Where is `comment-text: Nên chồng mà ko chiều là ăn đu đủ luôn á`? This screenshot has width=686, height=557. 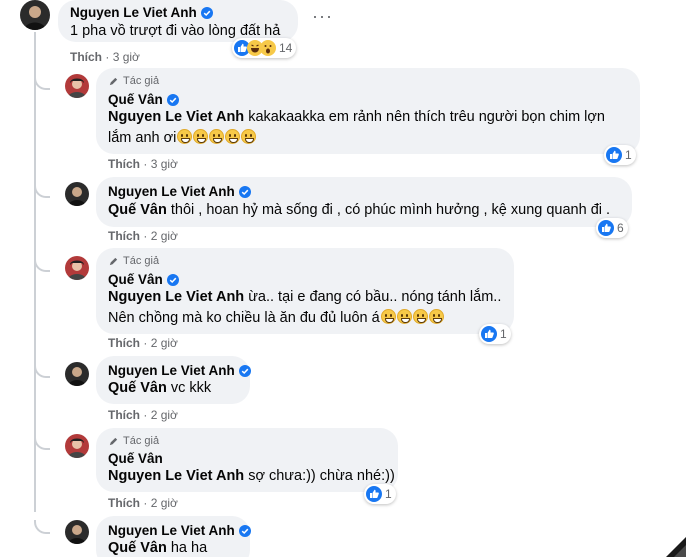 comment-text: Nên chồng mà ko chiều là ăn đu đủ luôn á is located at coordinates (276, 318).